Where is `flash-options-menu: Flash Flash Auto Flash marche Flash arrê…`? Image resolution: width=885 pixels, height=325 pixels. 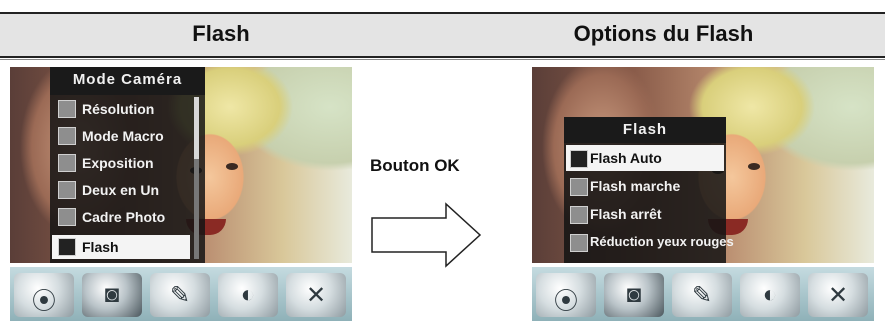 flash-options-menu: Flash Flash Auto Flash marche Flash arrê… is located at coordinates (649, 190).